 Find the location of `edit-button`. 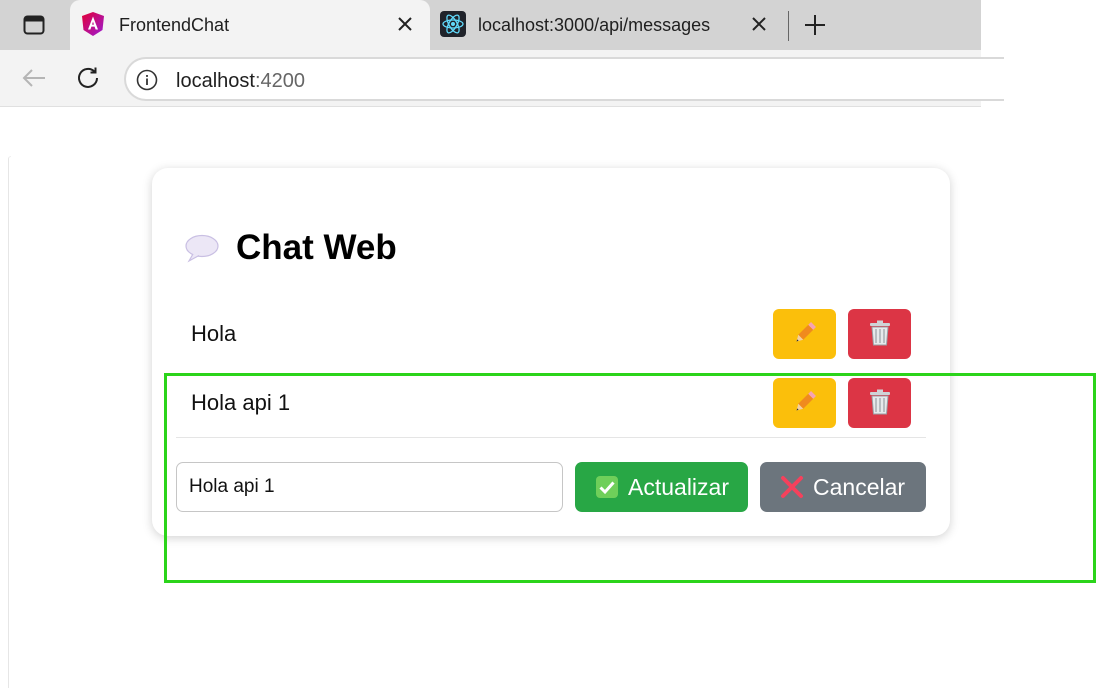

edit-button is located at coordinates (804, 334).